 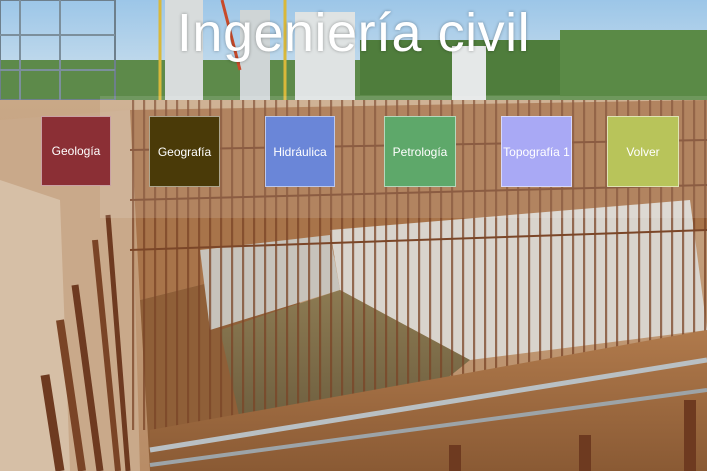 I want to click on hidraulica-button-label: Hidráulica, so click(x=300, y=151).